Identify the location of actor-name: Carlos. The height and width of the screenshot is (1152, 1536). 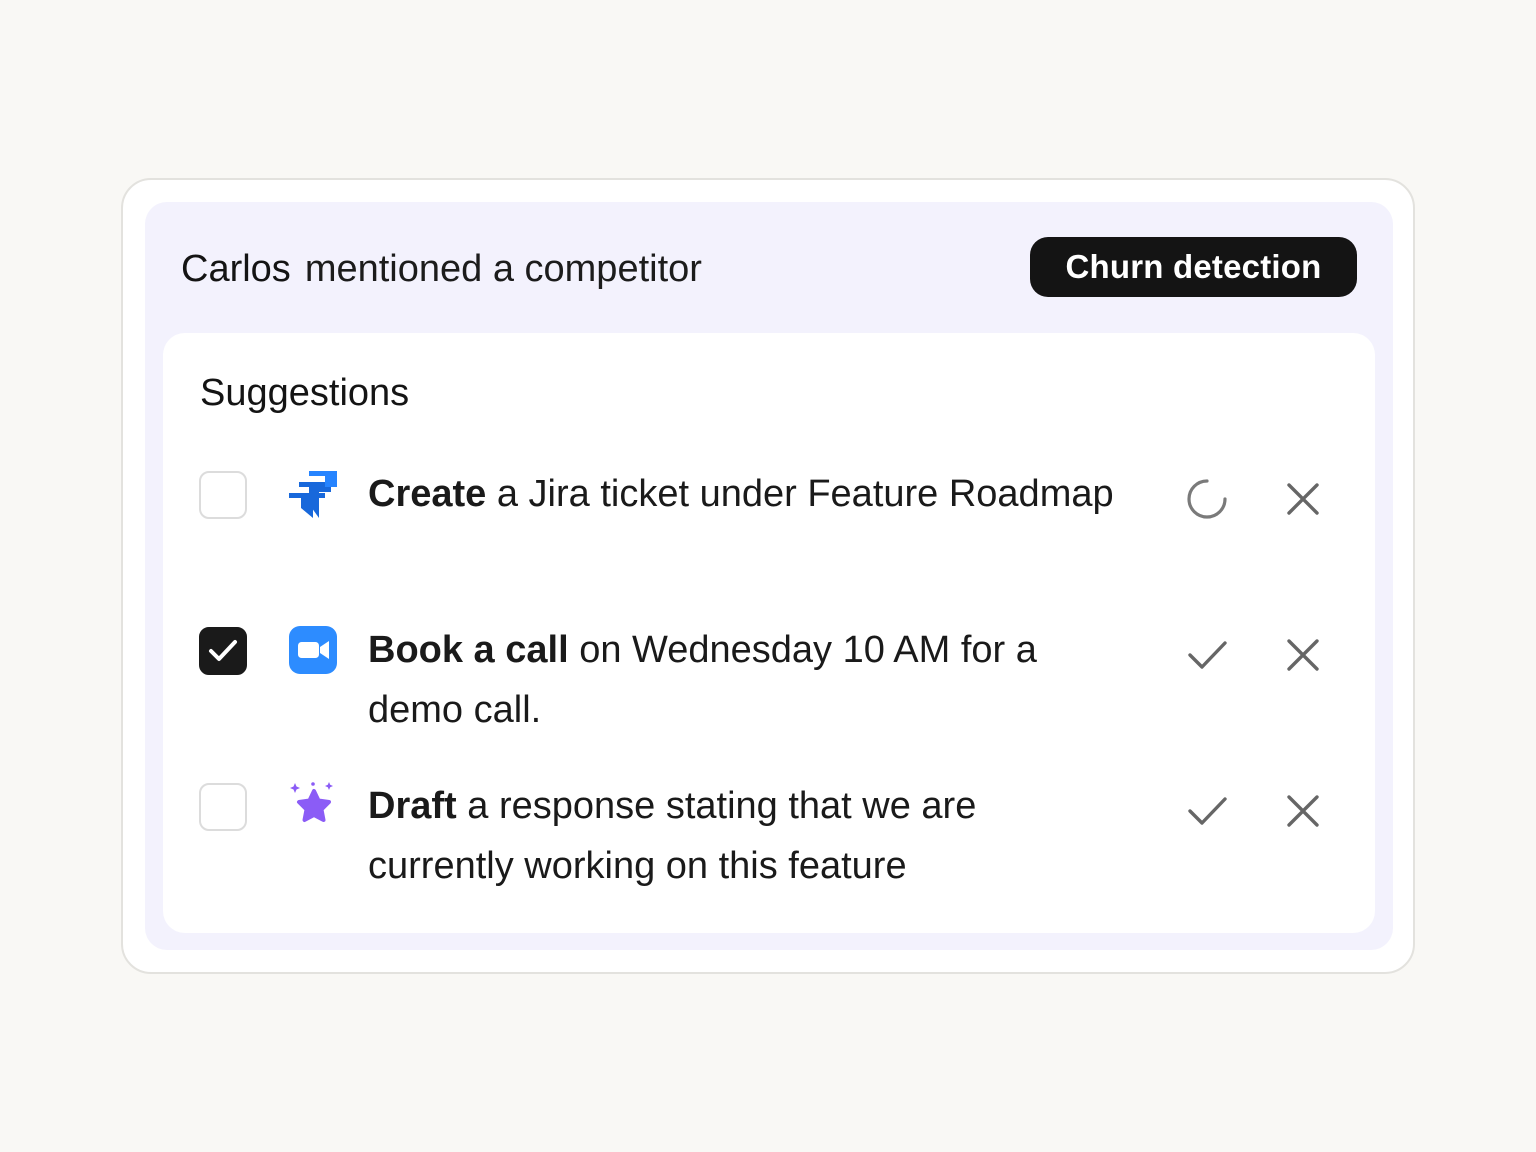
(236, 269).